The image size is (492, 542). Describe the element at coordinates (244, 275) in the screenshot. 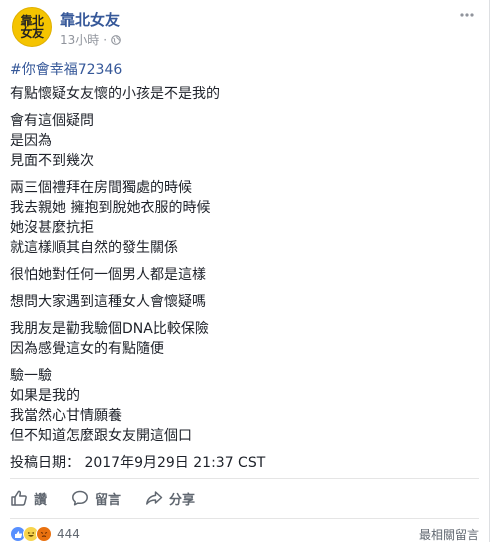

I see `post-paragraph: 很怕她對任何一個男人都是這樣` at that location.